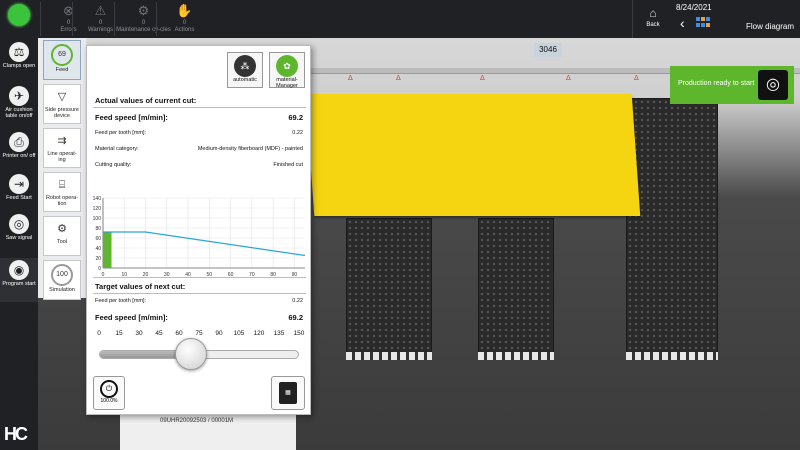 The width and height of the screenshot is (800, 450). Describe the element at coordinates (19, 284) in the screenshot. I see `program-start-label: Program start` at that location.